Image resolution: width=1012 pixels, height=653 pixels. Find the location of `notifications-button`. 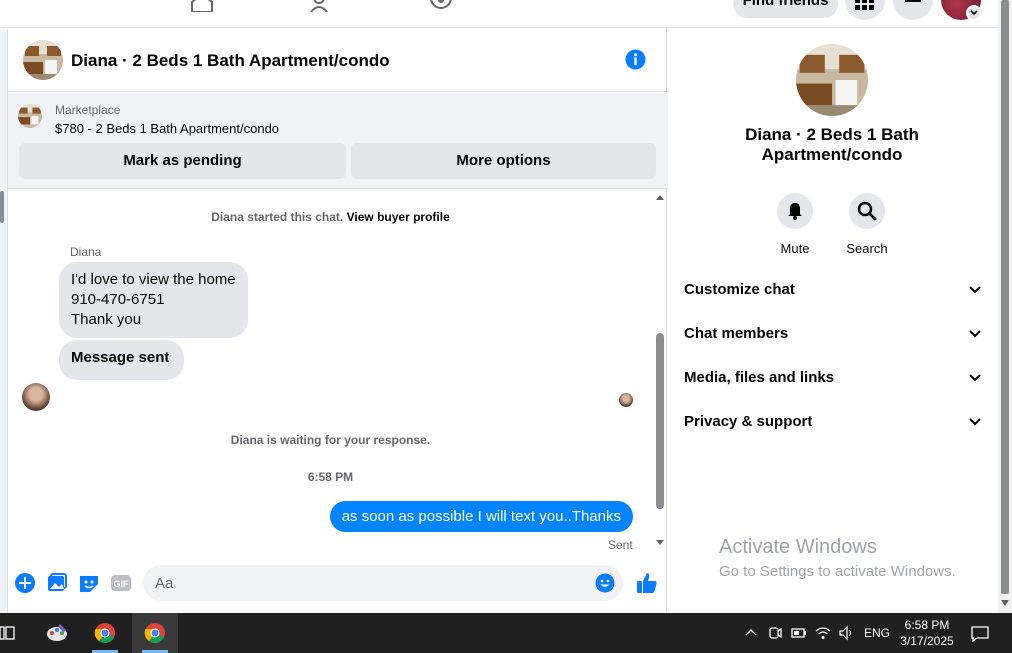

notifications-button is located at coordinates (913, 10).